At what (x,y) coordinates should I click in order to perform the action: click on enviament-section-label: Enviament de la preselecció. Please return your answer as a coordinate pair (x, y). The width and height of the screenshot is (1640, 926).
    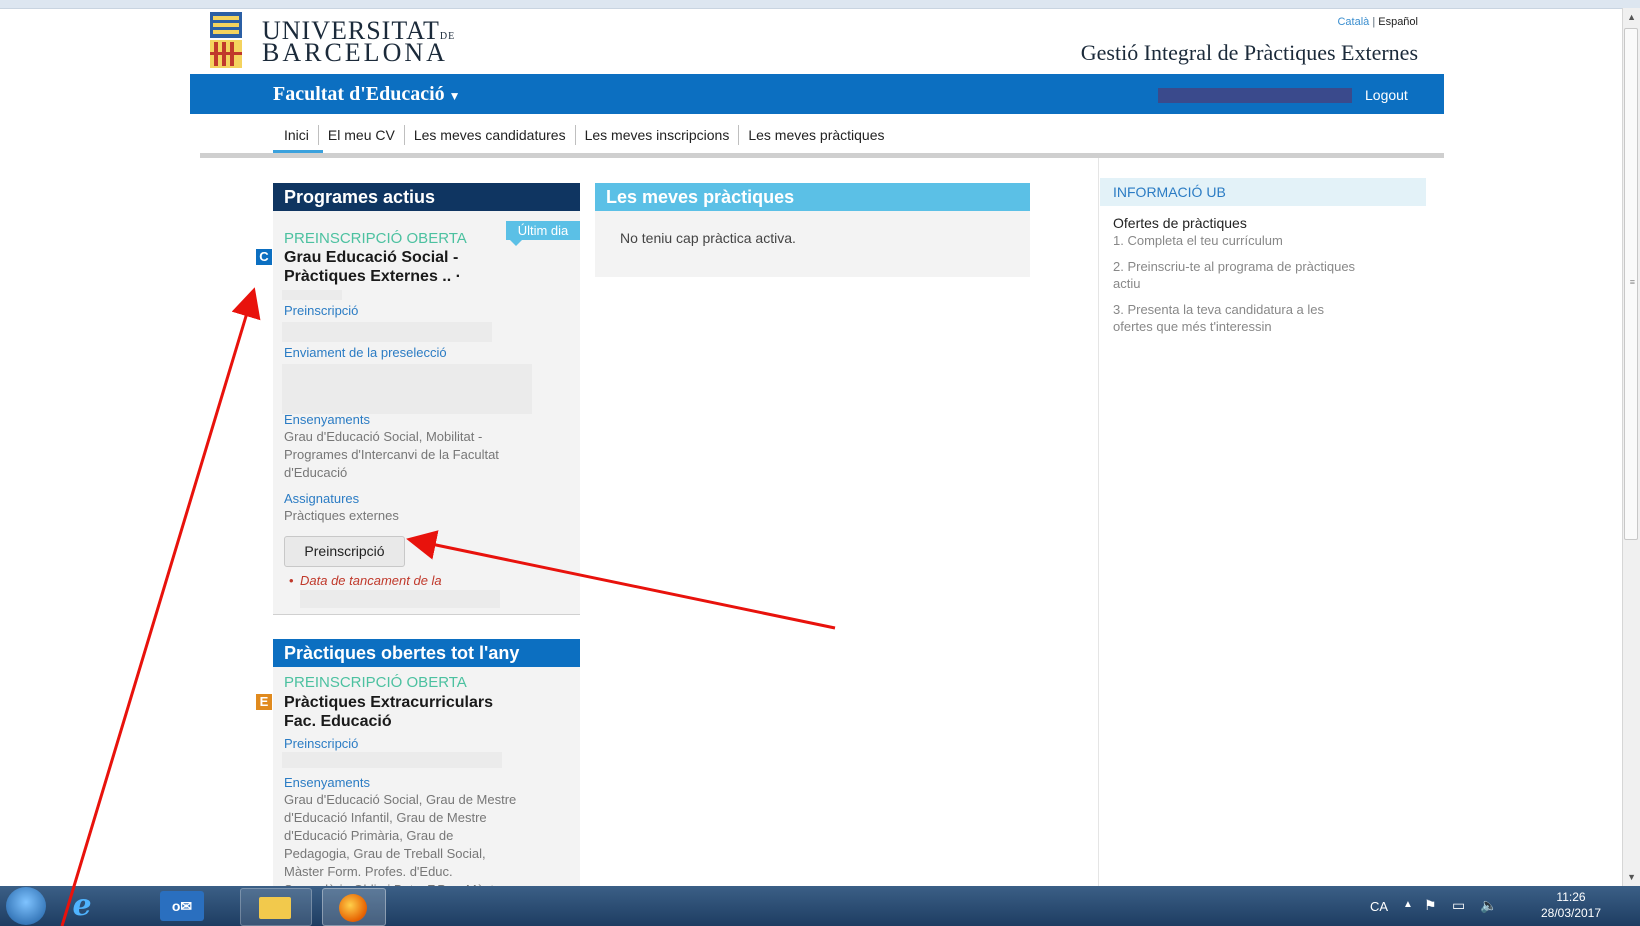
    Looking at the image, I should click on (365, 352).